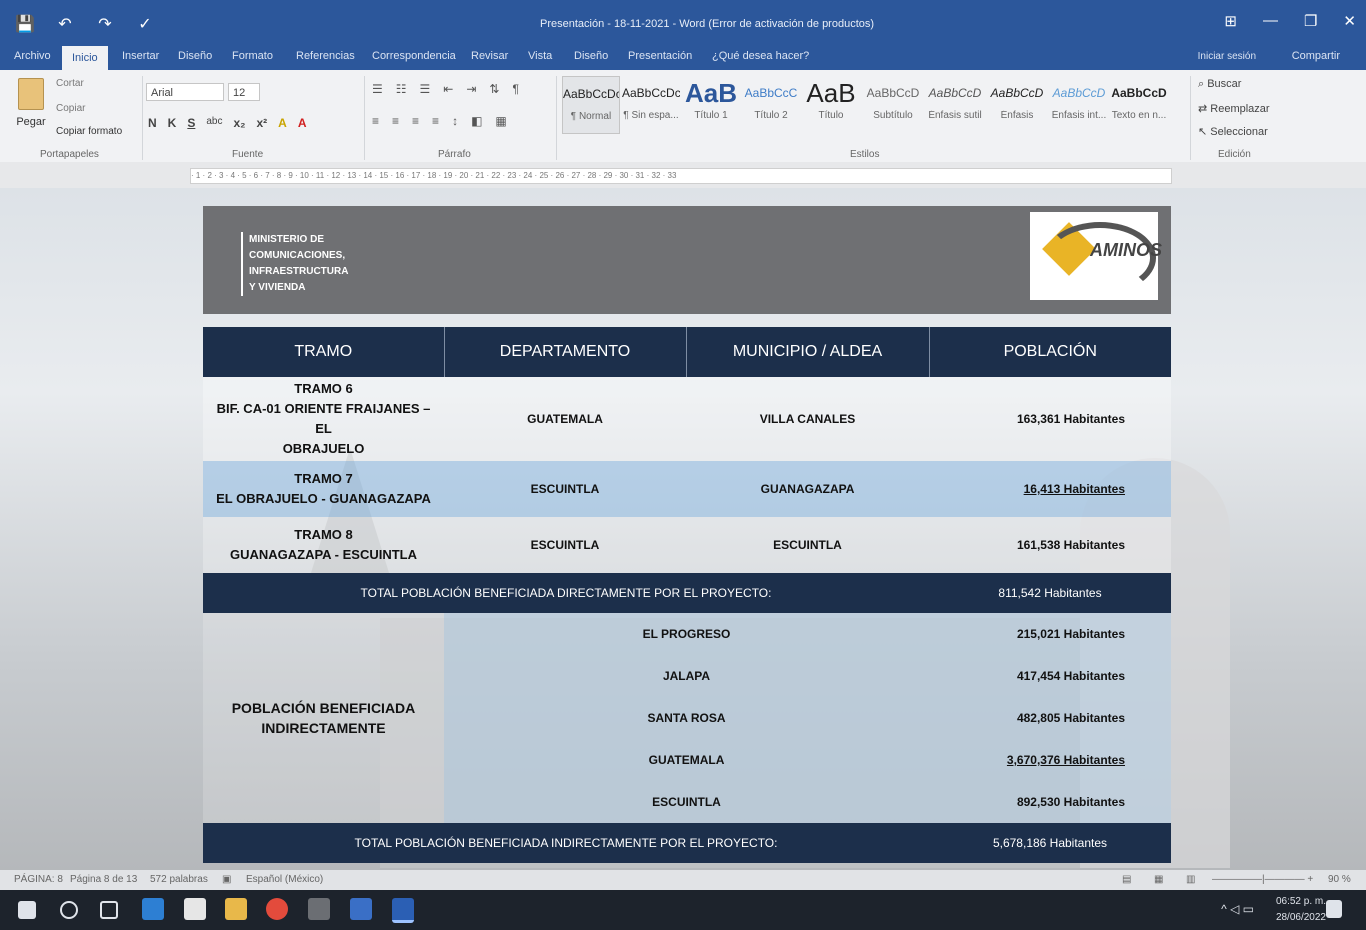  Describe the element at coordinates (262, 123) in the screenshot. I see `superscript-button: x²` at that location.